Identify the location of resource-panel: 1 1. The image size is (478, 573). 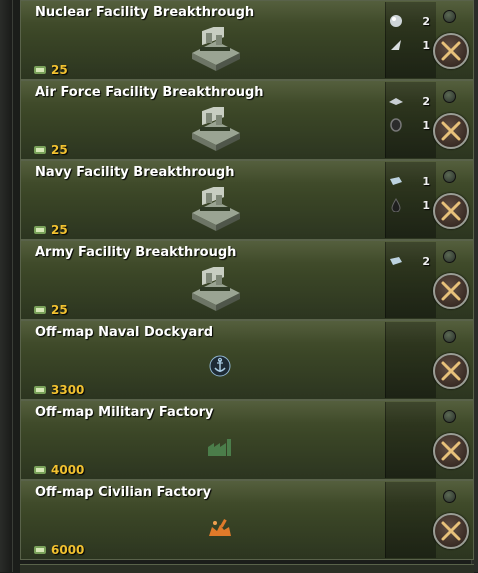
(410, 200).